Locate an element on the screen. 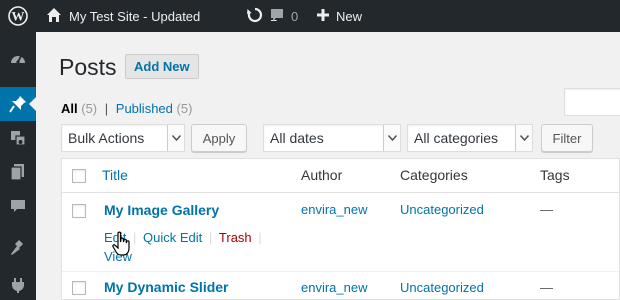 The width and height of the screenshot is (620, 300). dates-value: All dates is located at coordinates (297, 138).